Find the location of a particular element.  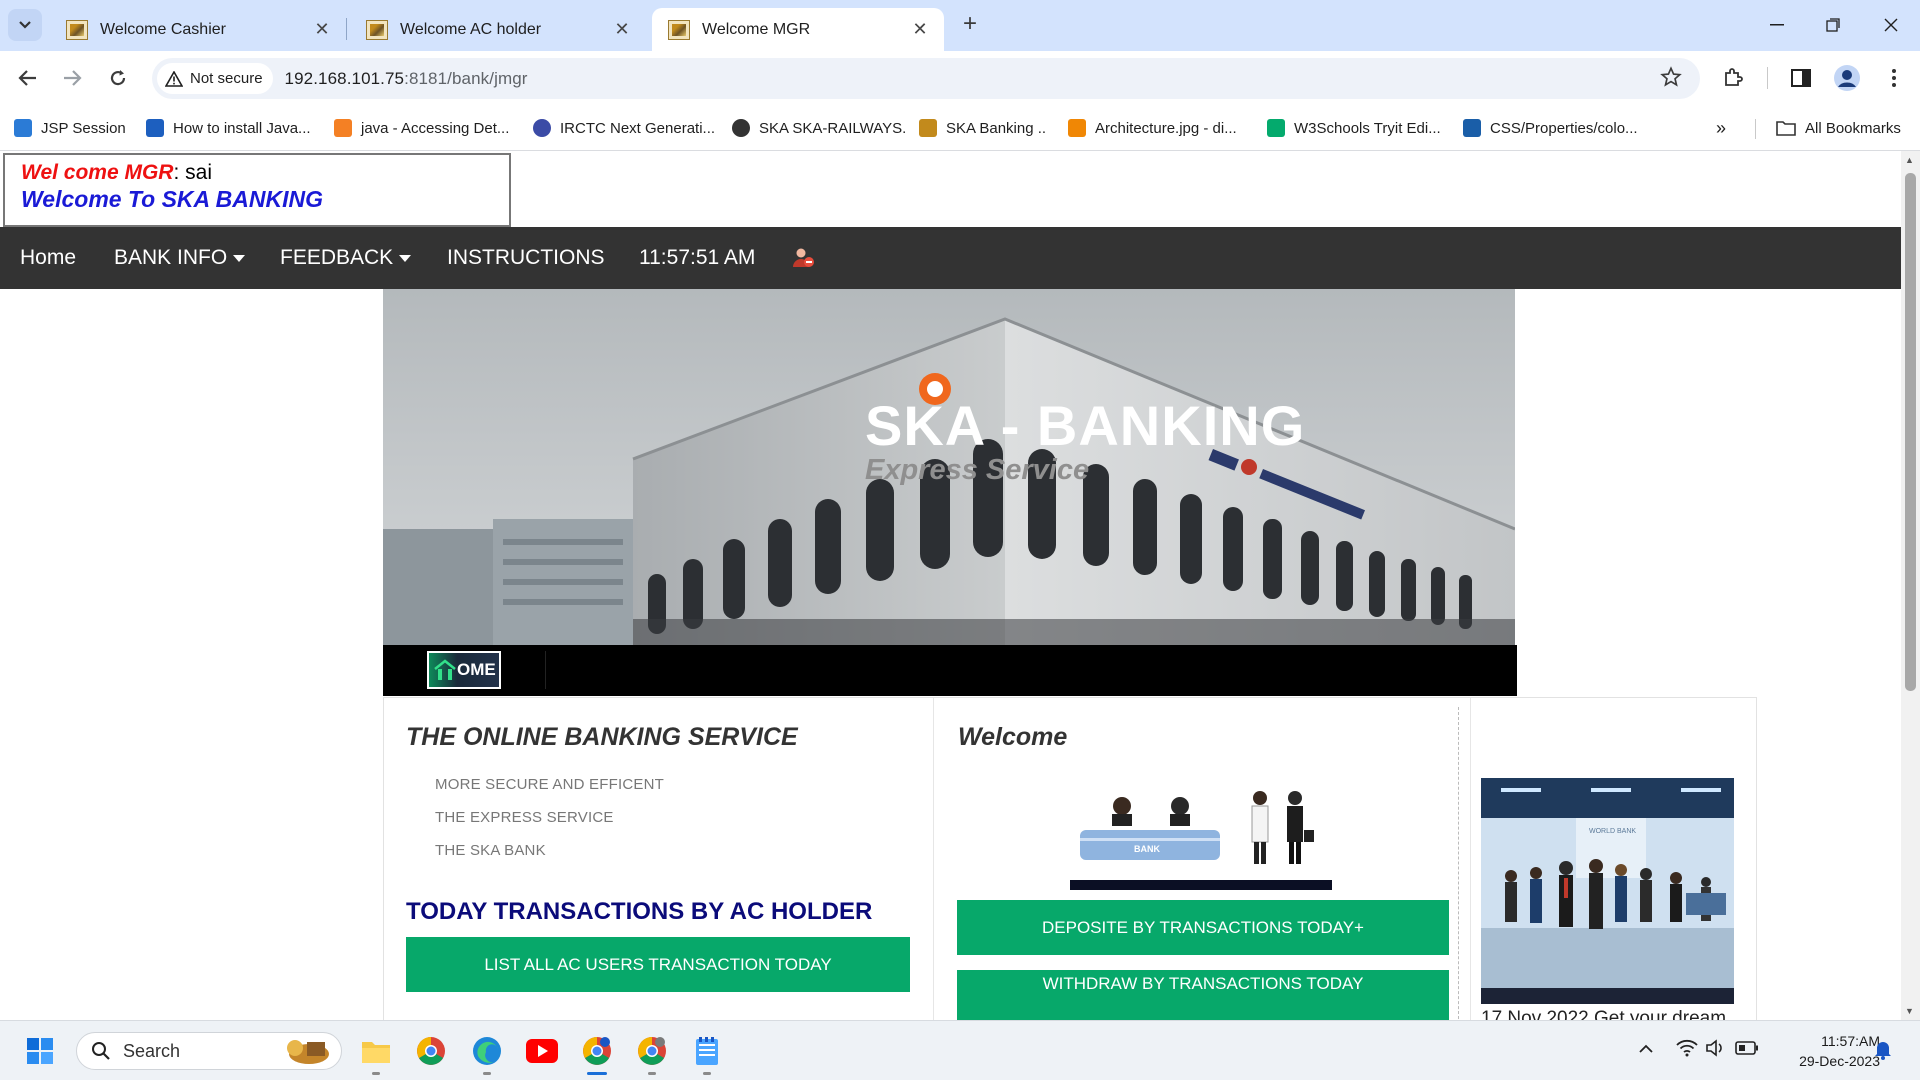

wifi-icon is located at coordinates (1687, 1050).